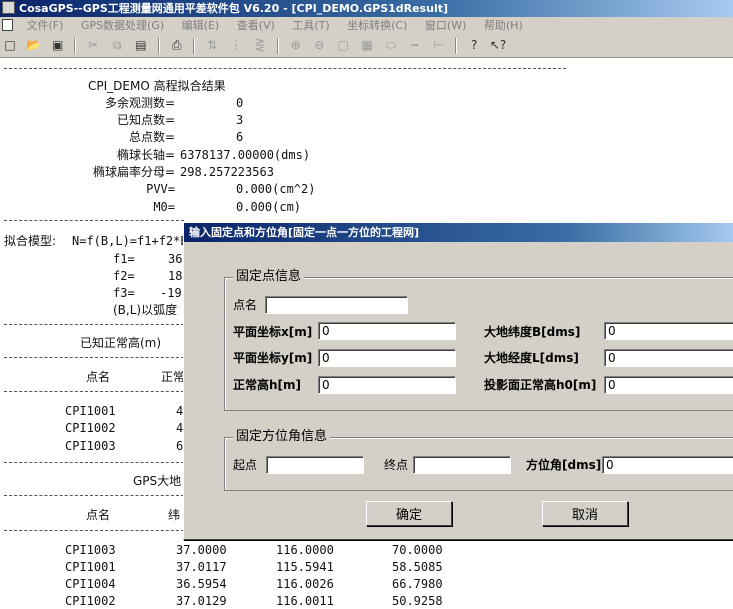 The height and width of the screenshot is (609, 733). I want to click on gps-row-name: CPI1001, so click(90, 567).